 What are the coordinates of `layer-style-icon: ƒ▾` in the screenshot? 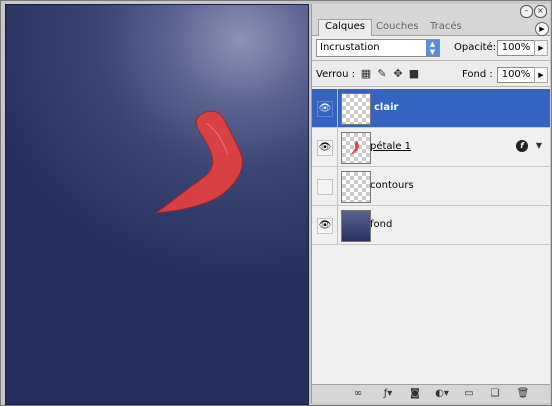 It's located at (388, 394).